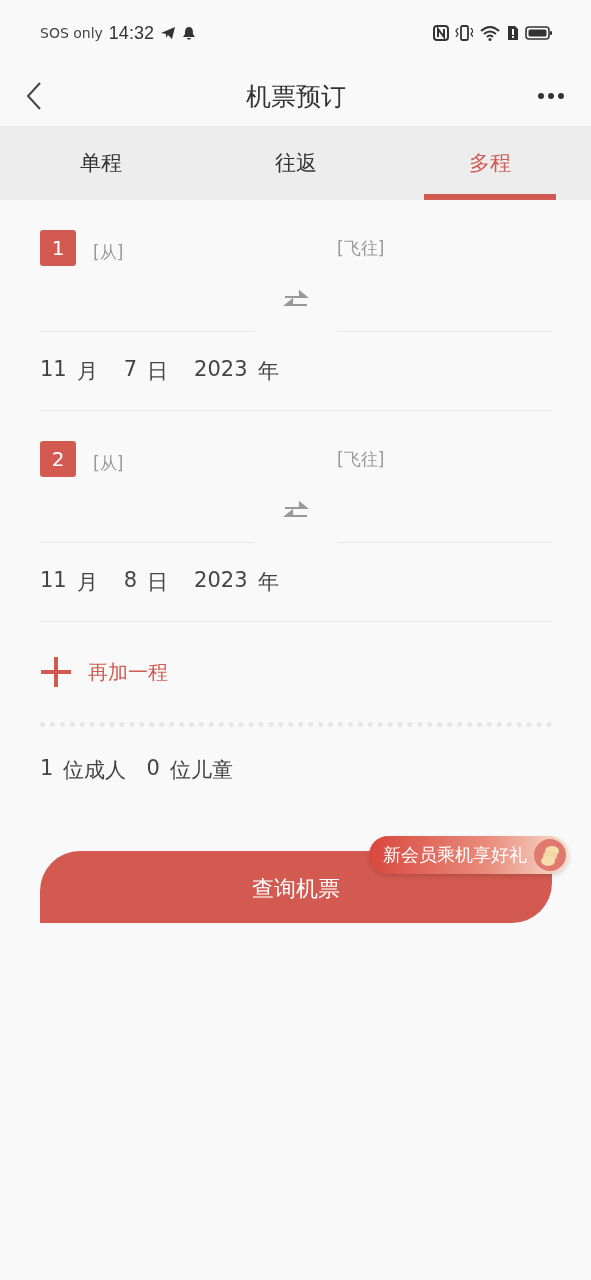 The image size is (591, 1280). I want to click on leg-number-badge: 2, so click(58, 459).